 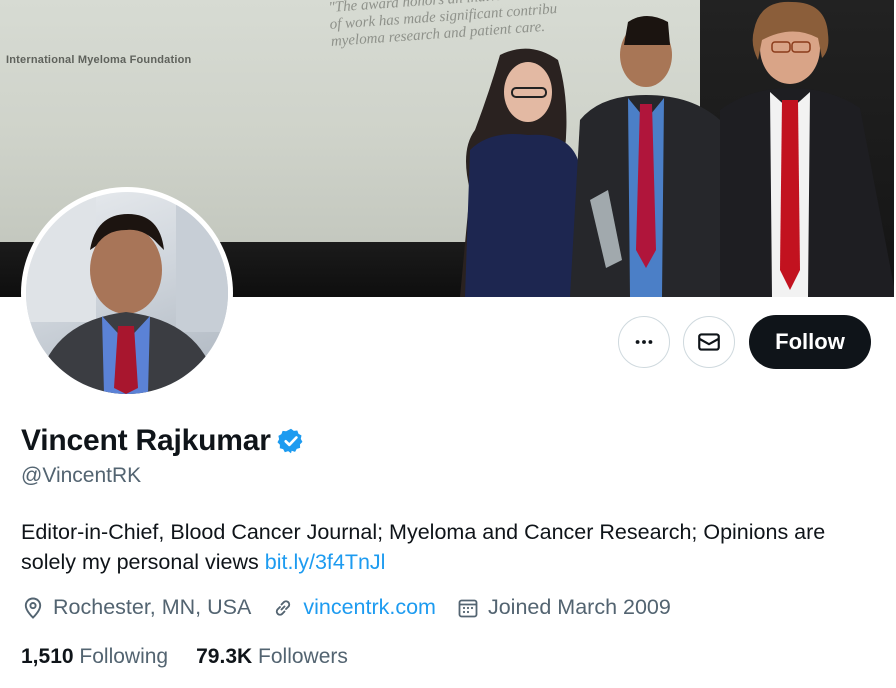 I want to click on following-count: 1,510, so click(x=47, y=656).